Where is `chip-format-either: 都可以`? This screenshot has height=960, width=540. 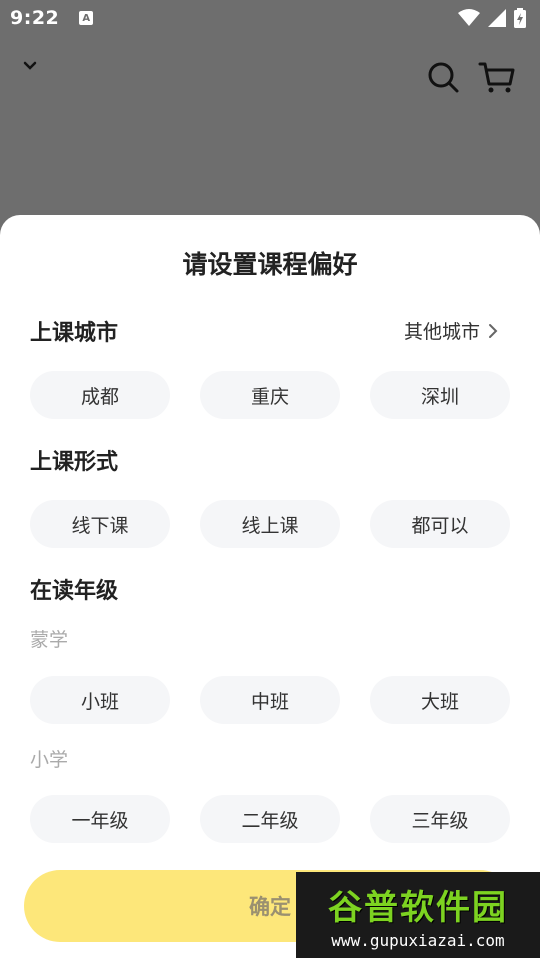
chip-format-either: 都可以 is located at coordinates (440, 524).